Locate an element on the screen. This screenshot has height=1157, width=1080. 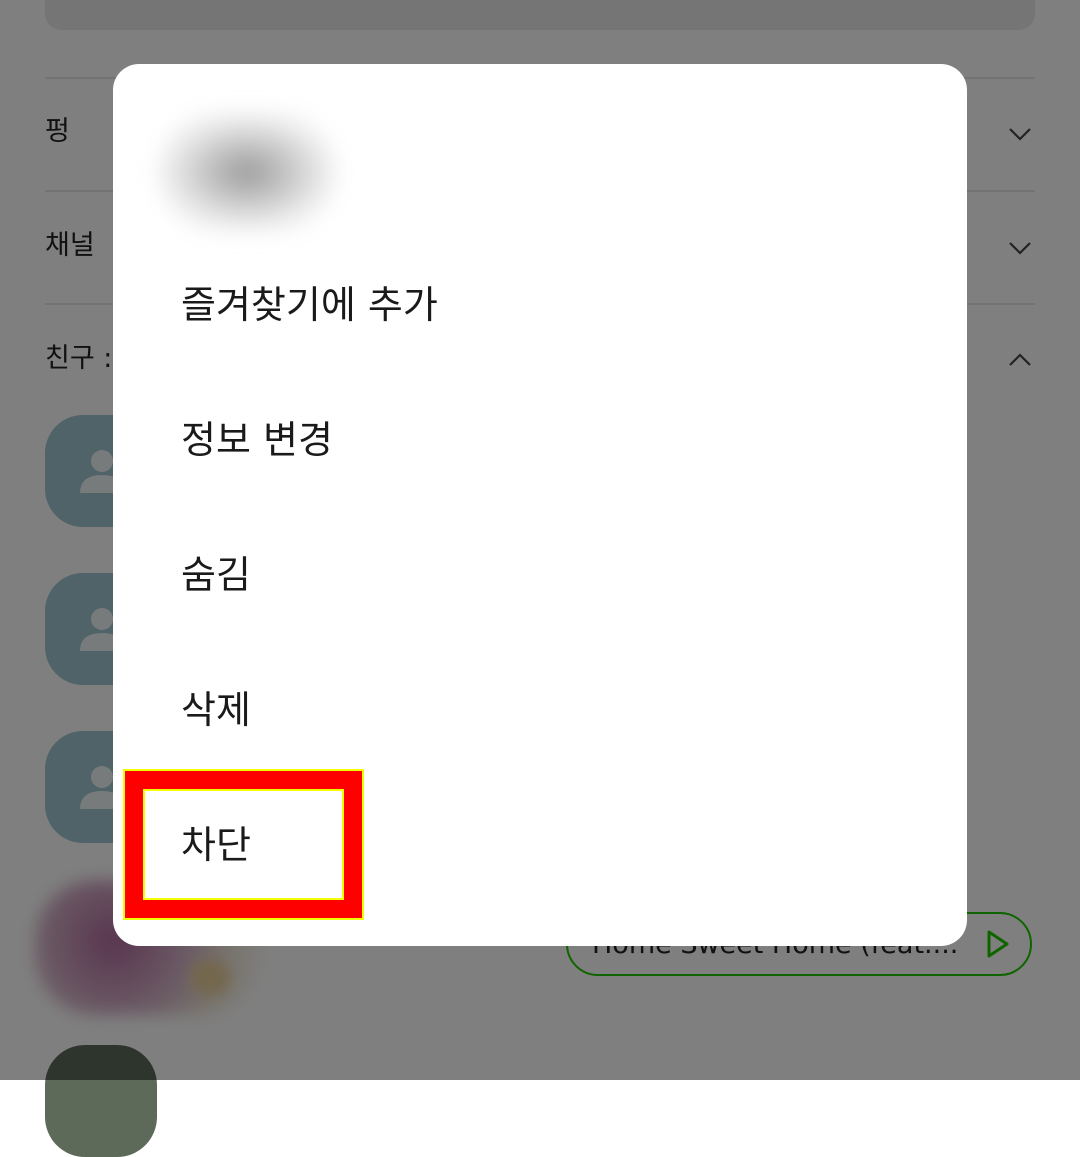
highlight-box is located at coordinates (243, 844).